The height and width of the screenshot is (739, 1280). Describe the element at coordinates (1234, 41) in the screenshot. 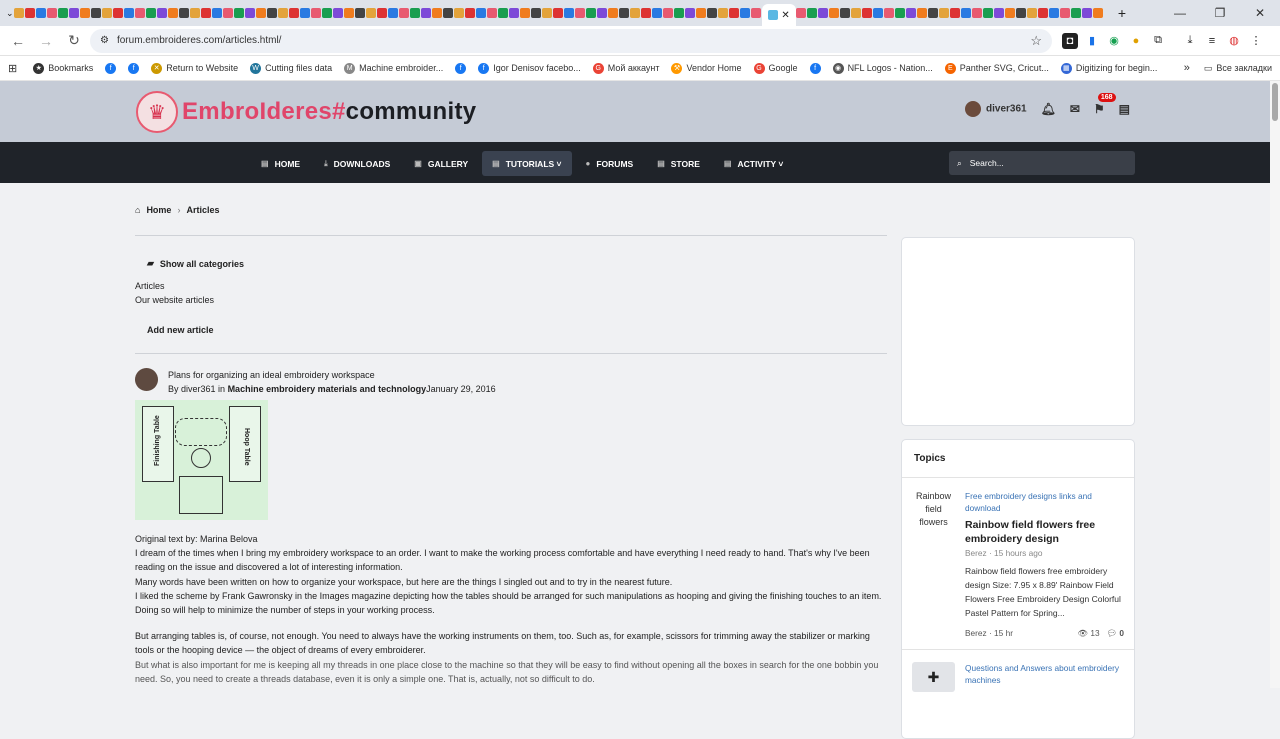

I see `profile-icon: ◍` at that location.